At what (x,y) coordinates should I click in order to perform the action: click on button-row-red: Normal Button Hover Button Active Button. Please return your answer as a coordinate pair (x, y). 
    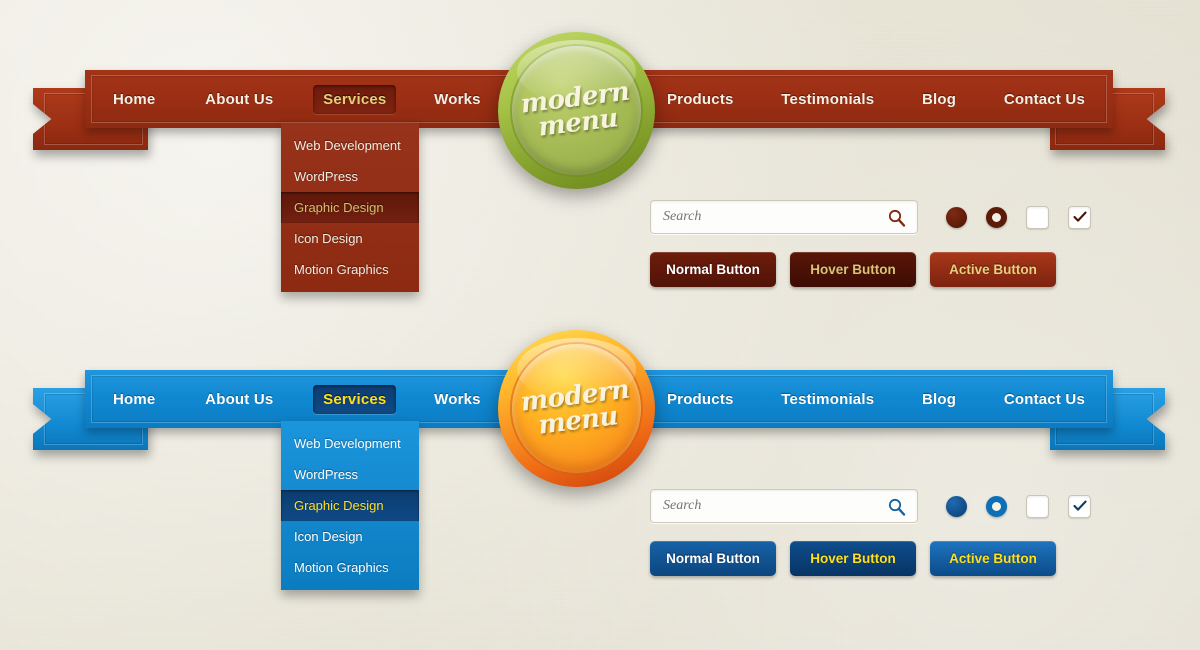
    Looking at the image, I should click on (870, 269).